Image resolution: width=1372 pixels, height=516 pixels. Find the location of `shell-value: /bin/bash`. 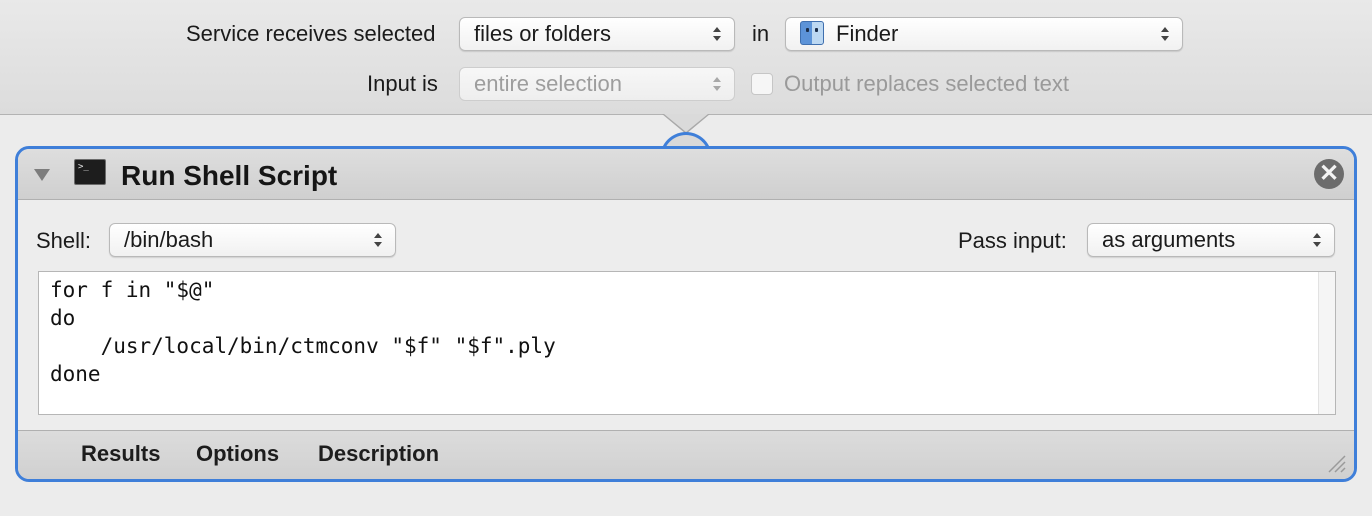

shell-value: /bin/bash is located at coordinates (169, 239).